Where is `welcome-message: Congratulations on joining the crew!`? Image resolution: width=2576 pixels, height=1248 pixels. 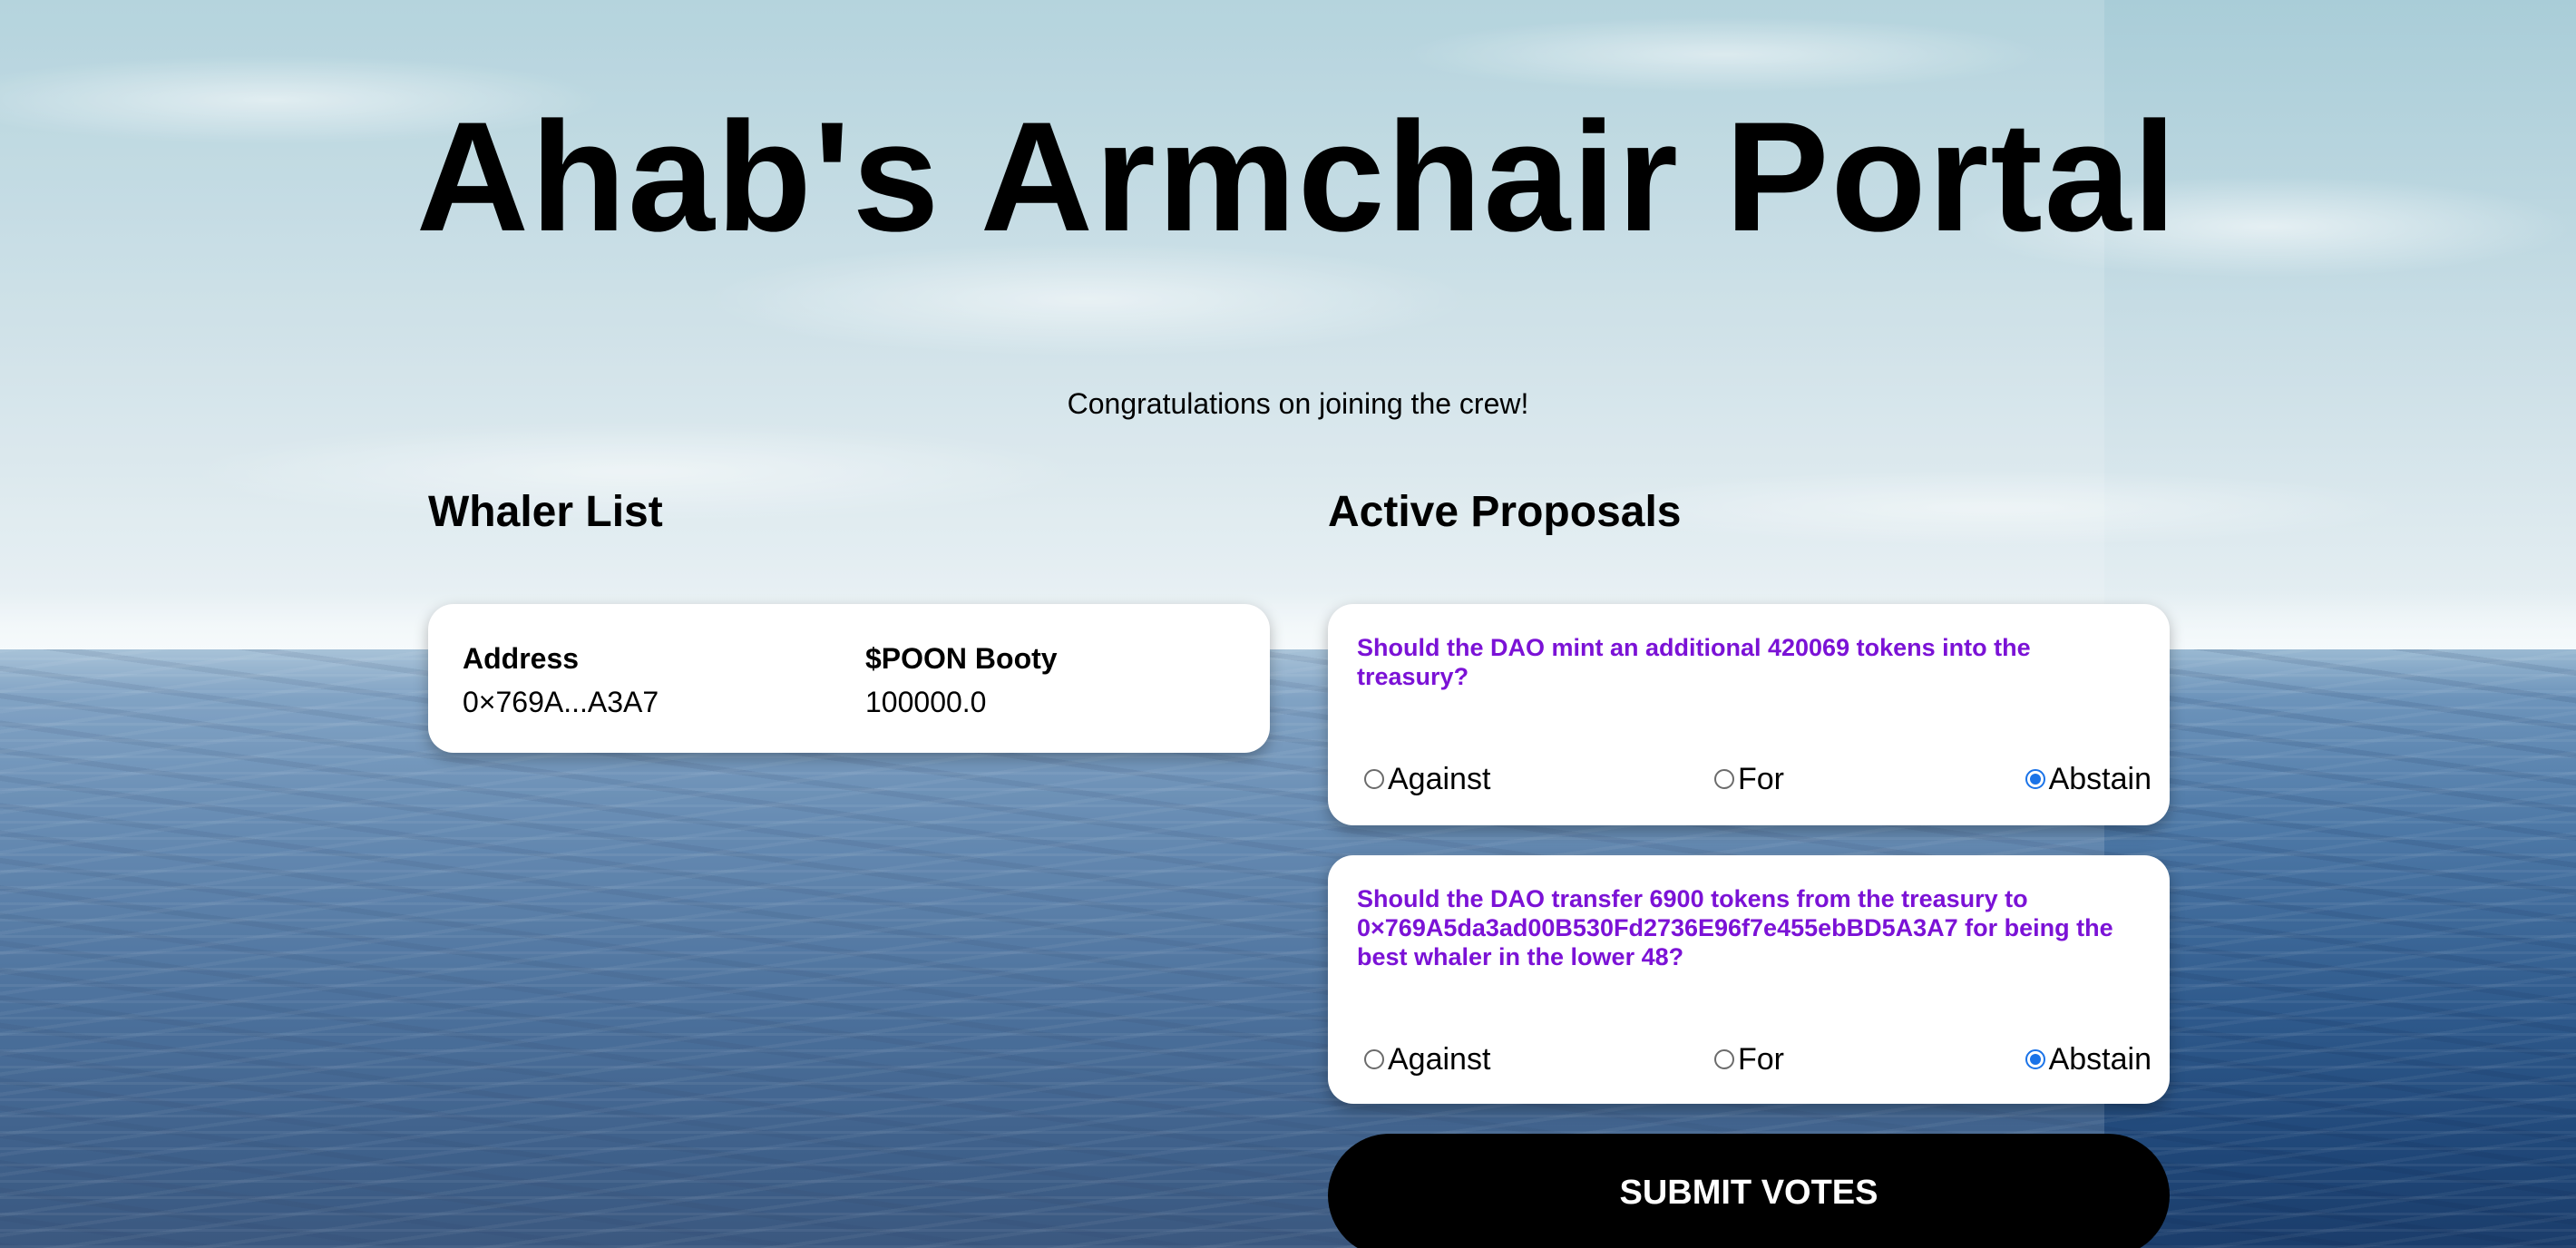 welcome-message: Congratulations on joining the crew! is located at coordinates (1298, 403).